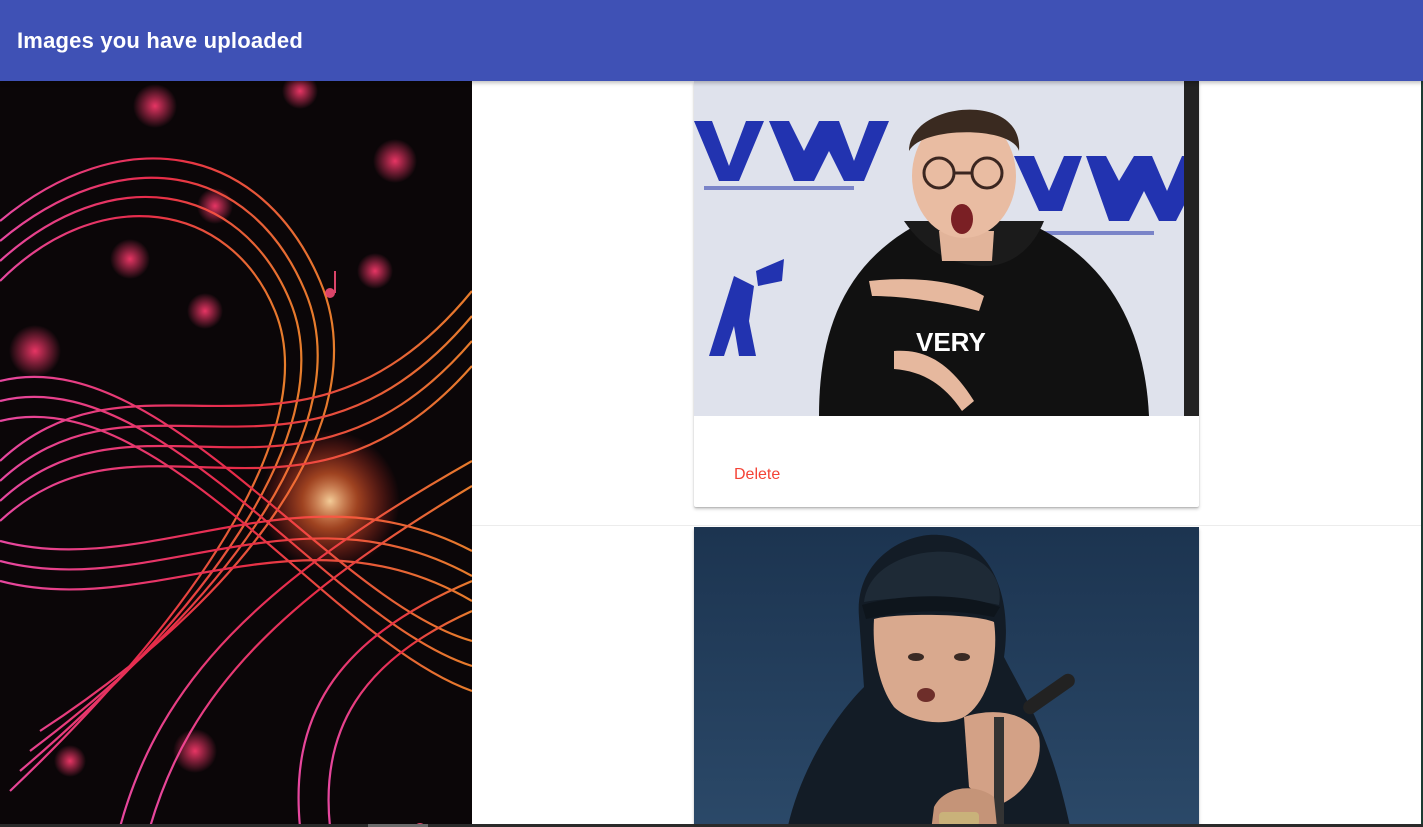  Describe the element at coordinates (160, 40) in the screenshot. I see `page-title: Images you have uploaded` at that location.